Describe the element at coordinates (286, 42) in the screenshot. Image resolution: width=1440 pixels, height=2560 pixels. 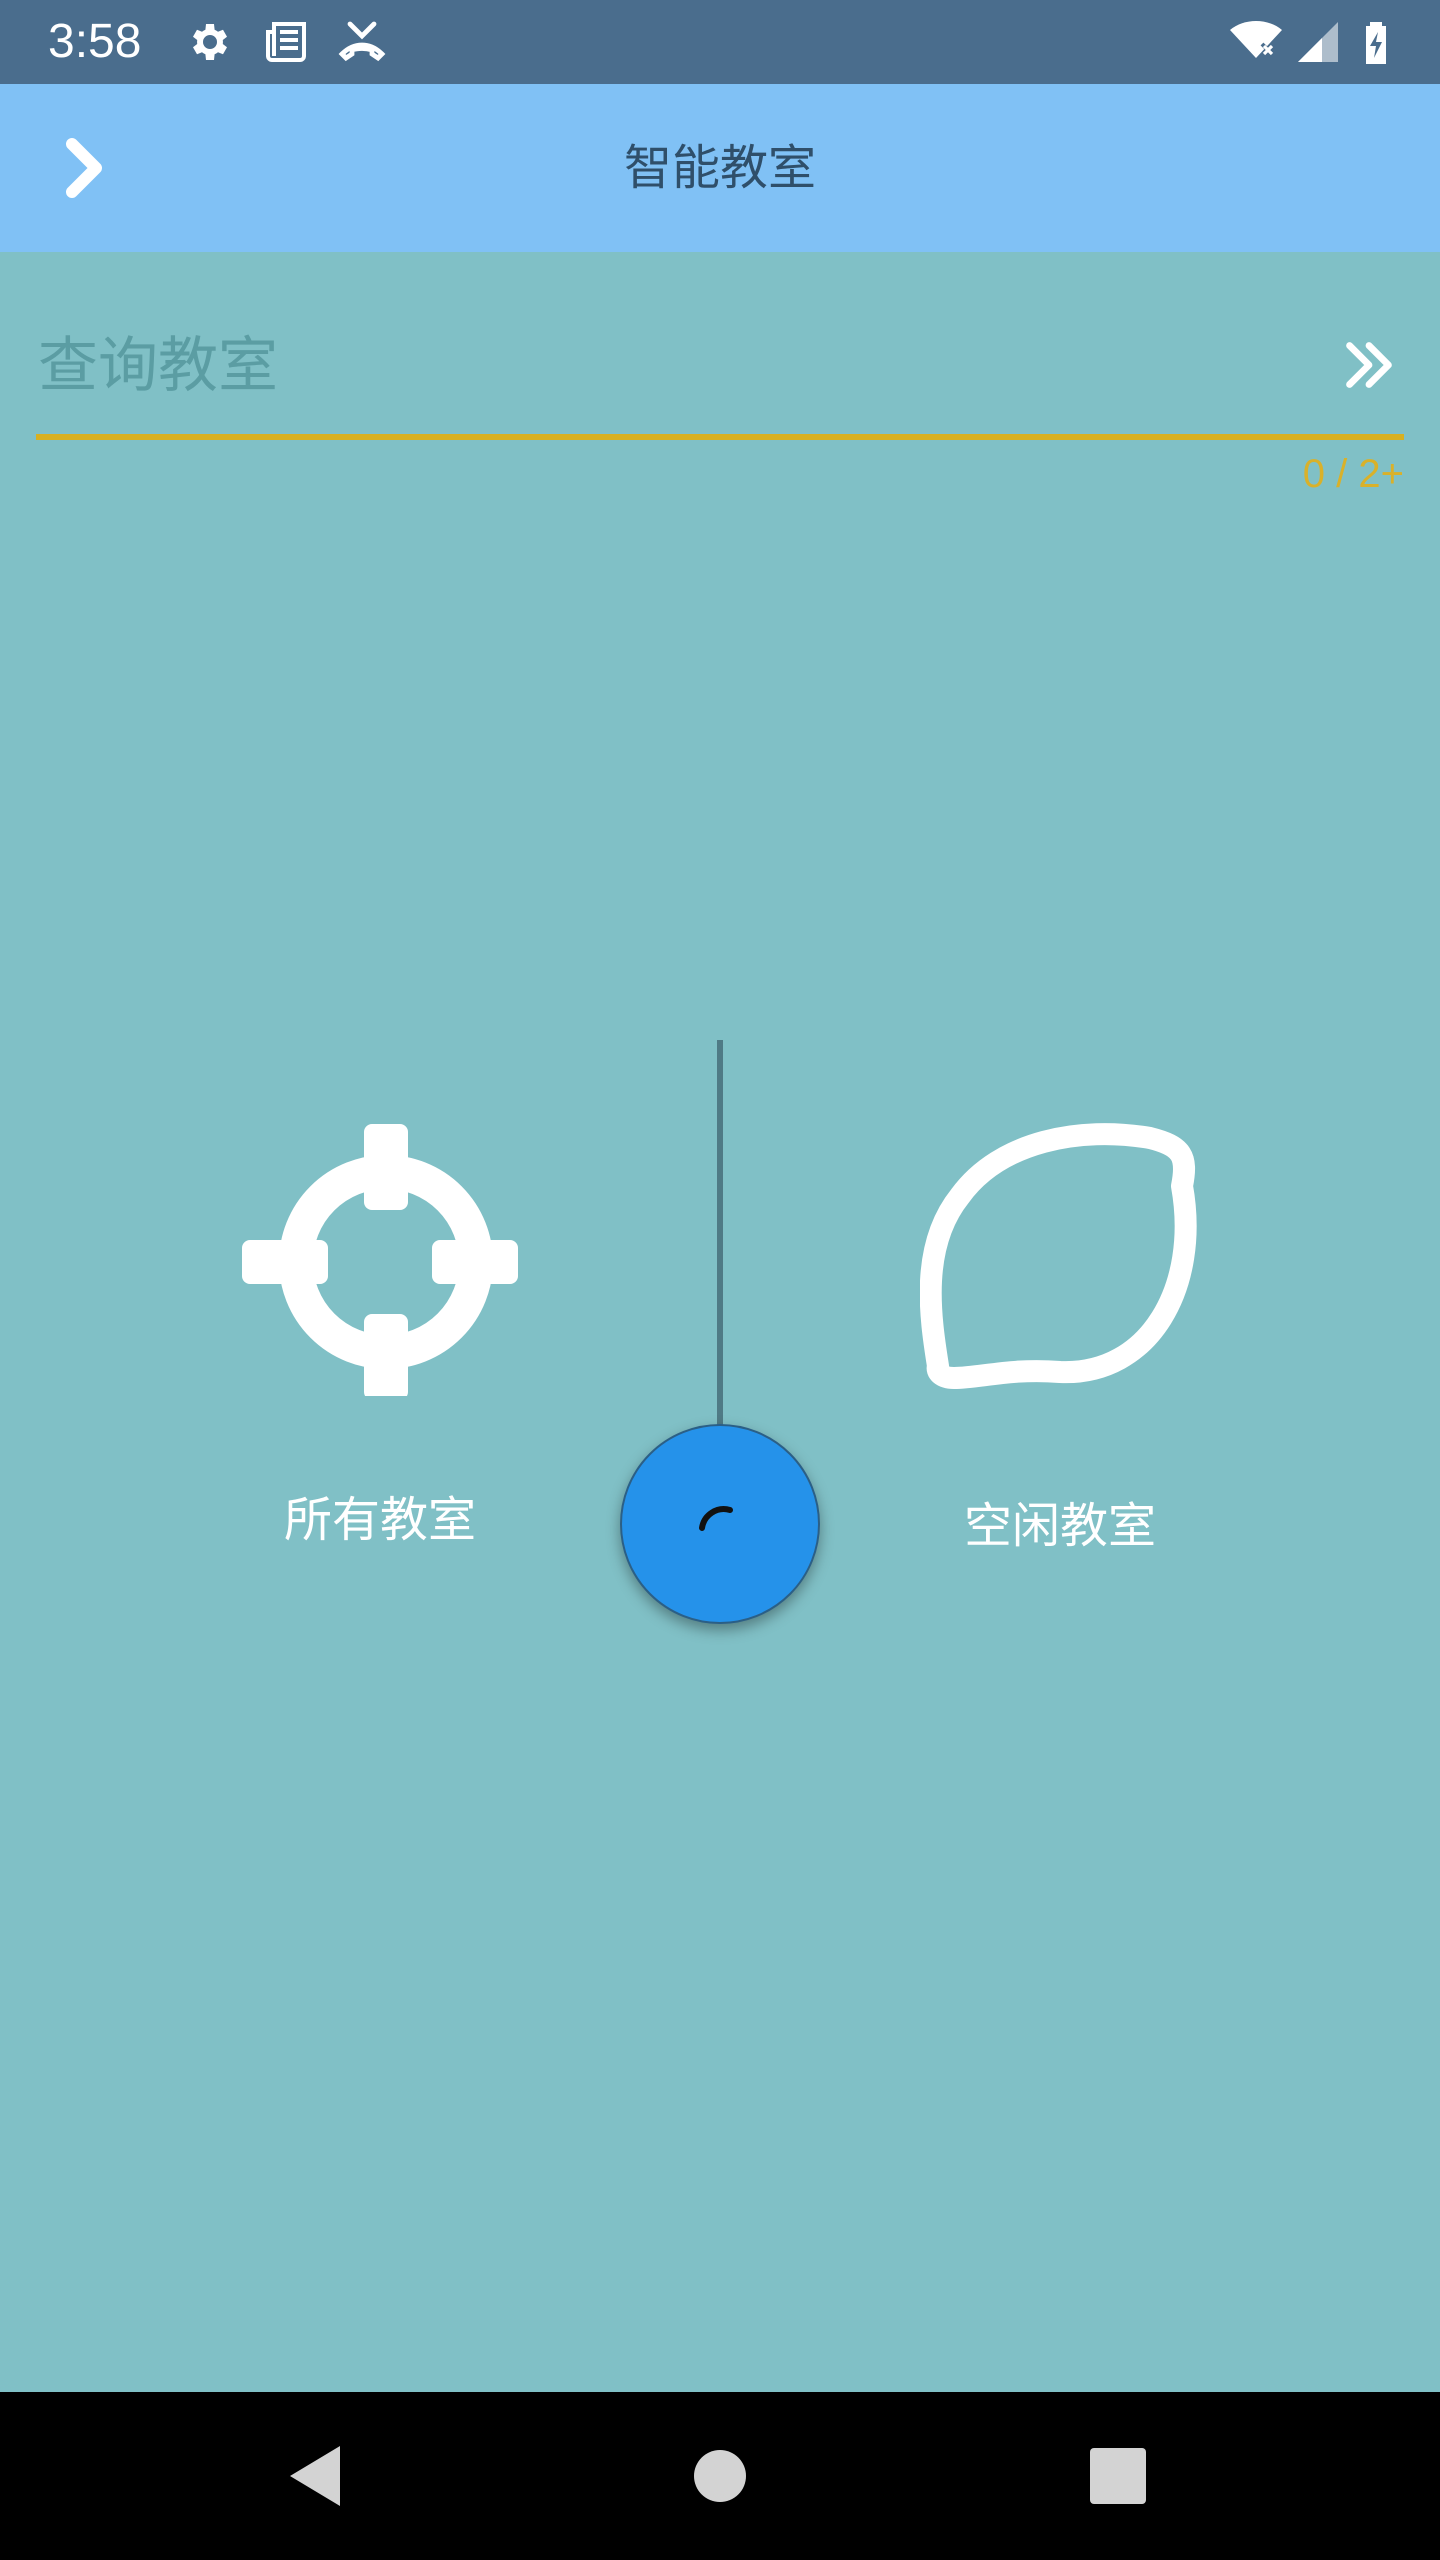
I see `newspaper-icon` at that location.